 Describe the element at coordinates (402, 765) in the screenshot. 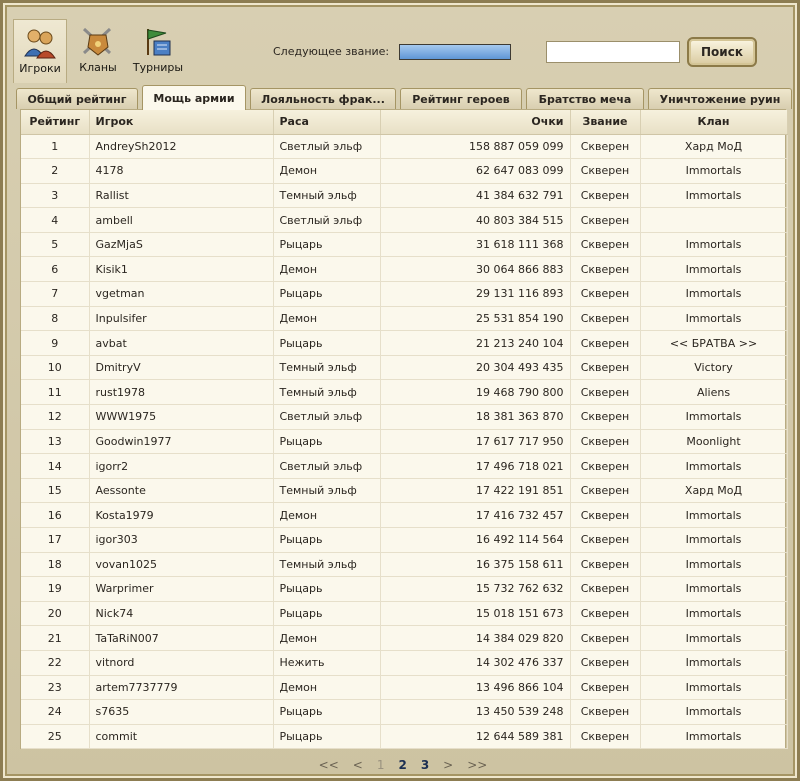

I see `pager-page-2: 2` at that location.